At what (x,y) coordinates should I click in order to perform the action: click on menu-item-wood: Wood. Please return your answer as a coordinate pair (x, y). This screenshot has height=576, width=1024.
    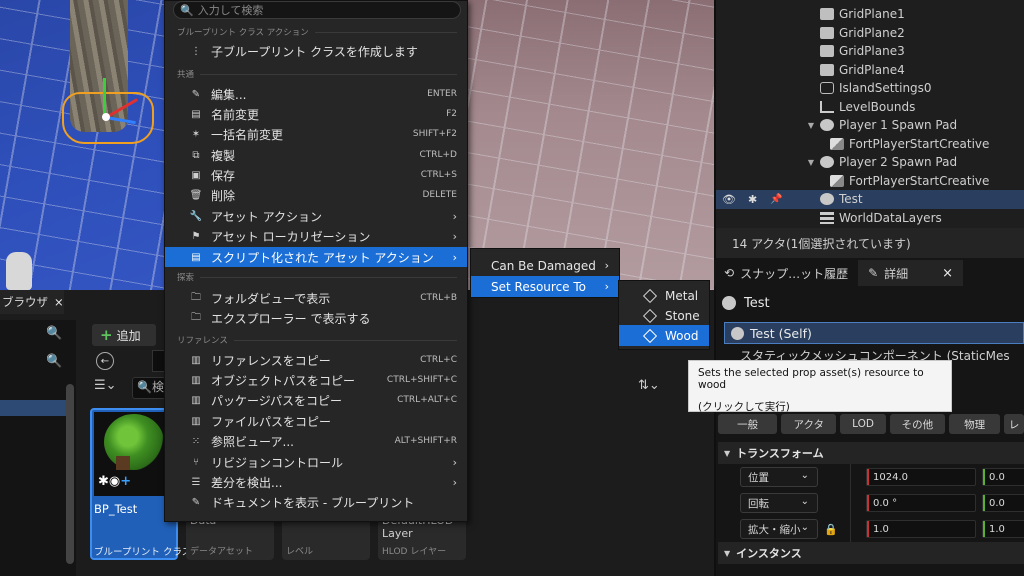
    Looking at the image, I should click on (664, 335).